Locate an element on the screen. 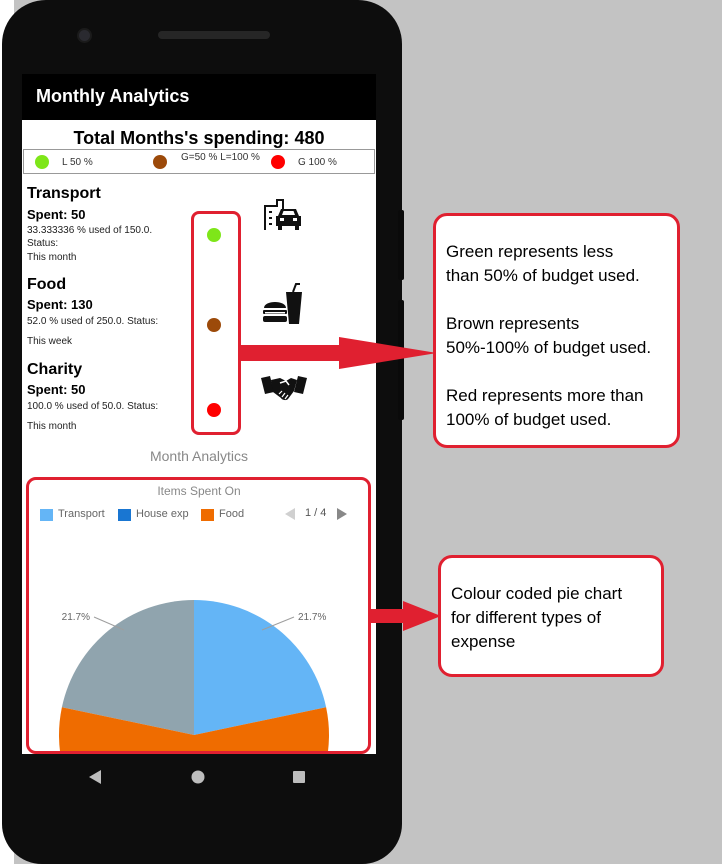 Image resolution: width=722 pixels, height=864 pixels. category-detail-charity: 100.0 % used of 50.0. Status: is located at coordinates (93, 406).